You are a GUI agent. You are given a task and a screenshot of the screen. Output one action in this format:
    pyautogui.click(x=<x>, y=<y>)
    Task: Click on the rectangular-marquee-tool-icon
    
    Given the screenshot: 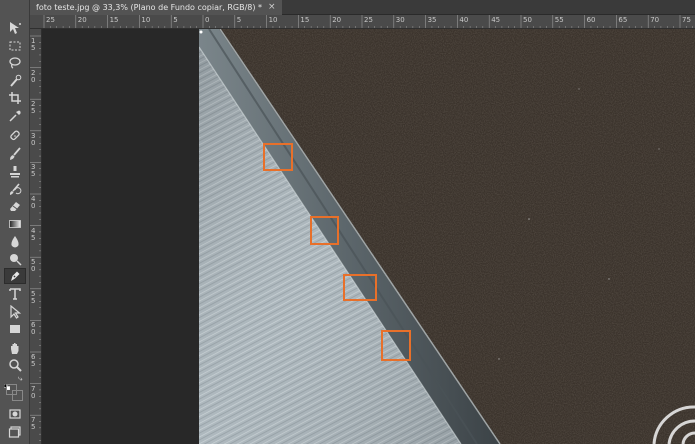 What is the action you would take?
    pyautogui.click(x=15, y=46)
    